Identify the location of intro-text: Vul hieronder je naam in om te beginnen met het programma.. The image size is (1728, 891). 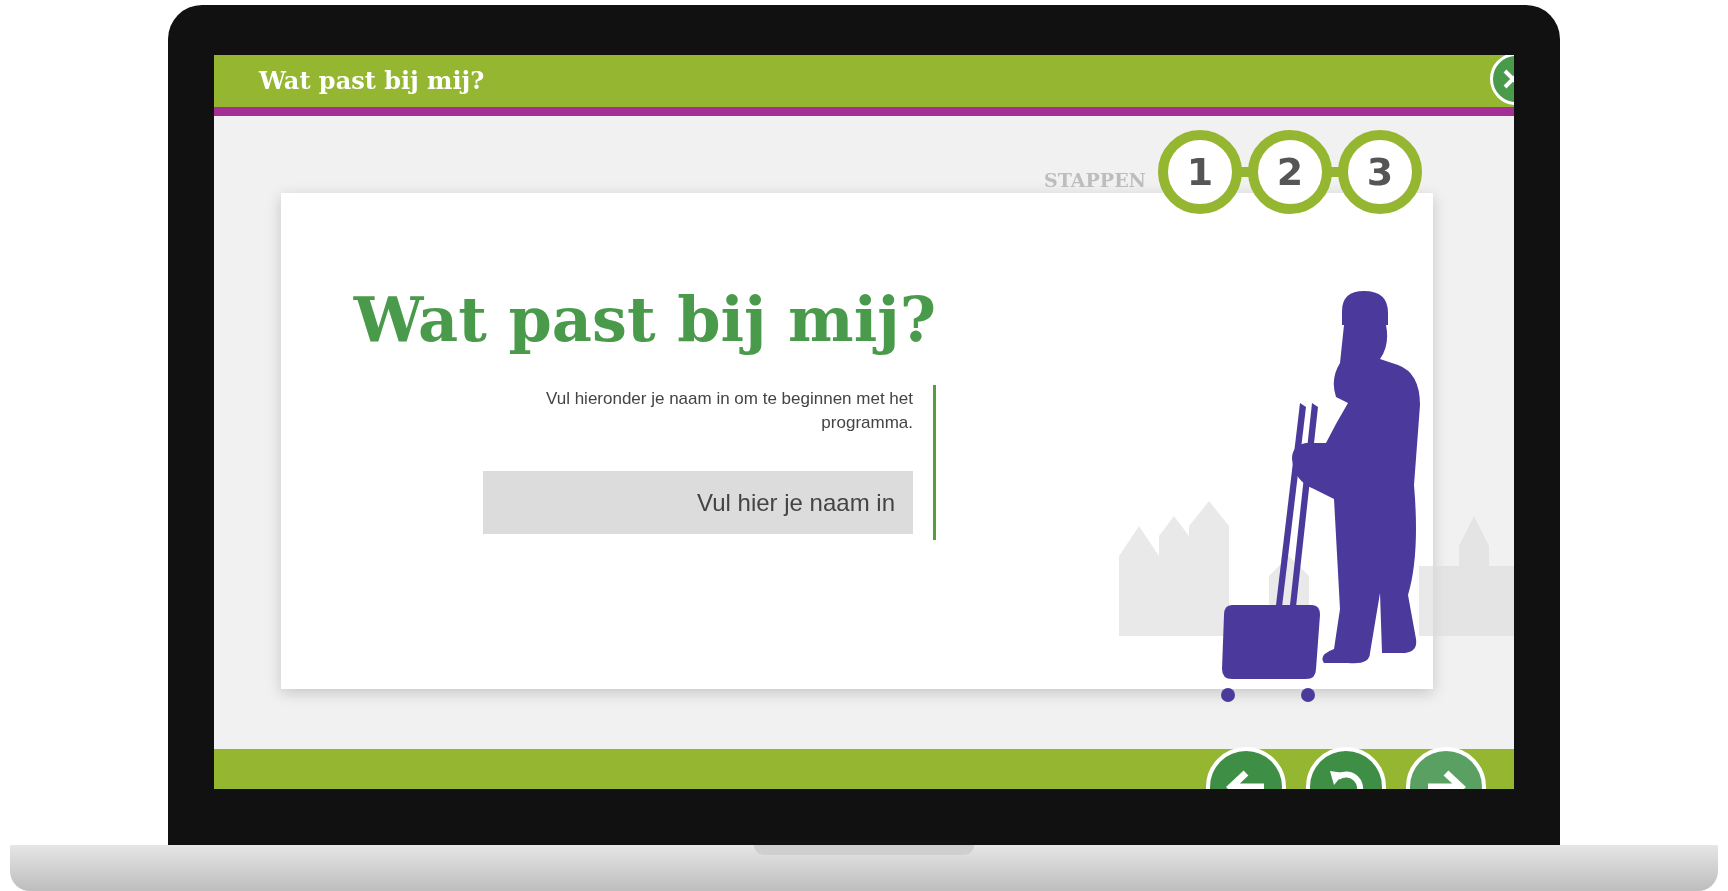
(729, 411).